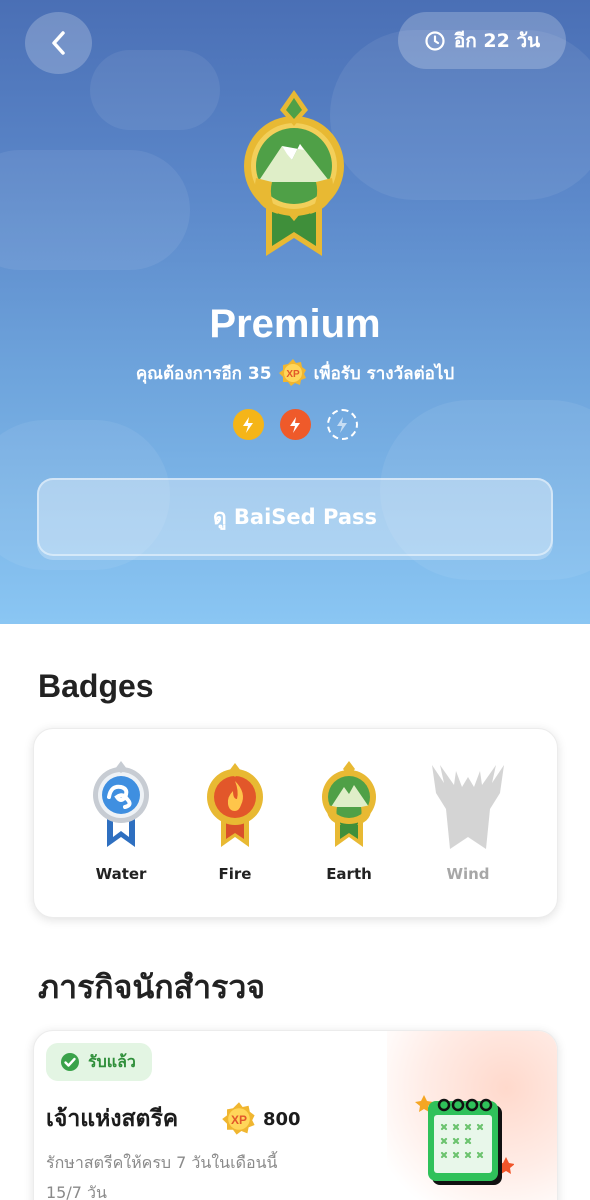 This screenshot has width=590, height=1200. I want to click on wind-badge-locked-icon, so click(468, 807).